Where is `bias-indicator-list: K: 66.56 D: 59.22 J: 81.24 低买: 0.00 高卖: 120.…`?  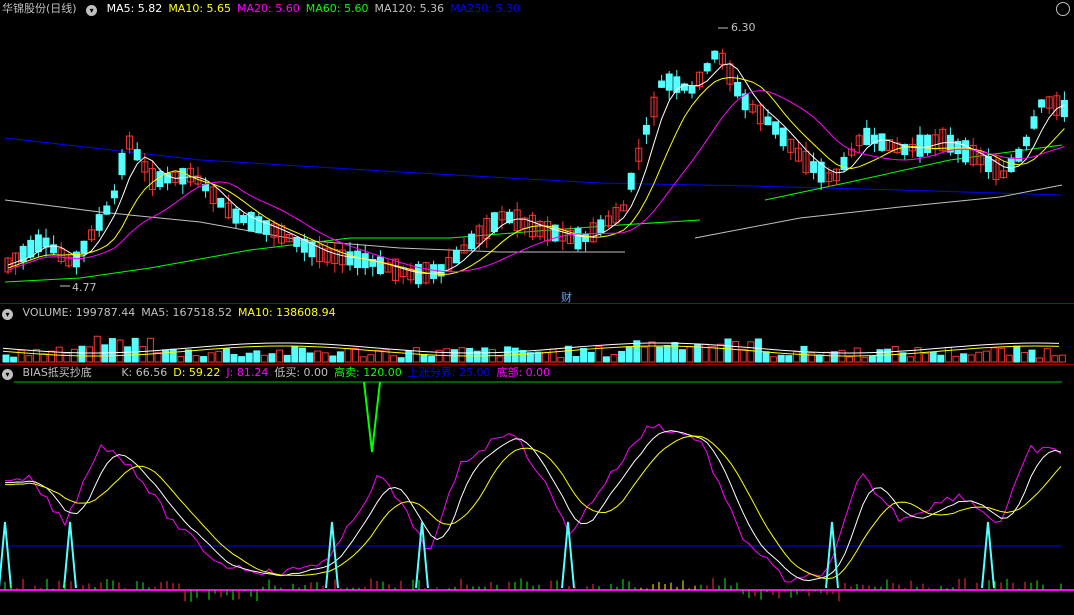
bias-indicator-list: K: 66.56 D: 59.22 J: 81.24 低买: 0.00 高卖: 120.… is located at coordinates (338, 372).